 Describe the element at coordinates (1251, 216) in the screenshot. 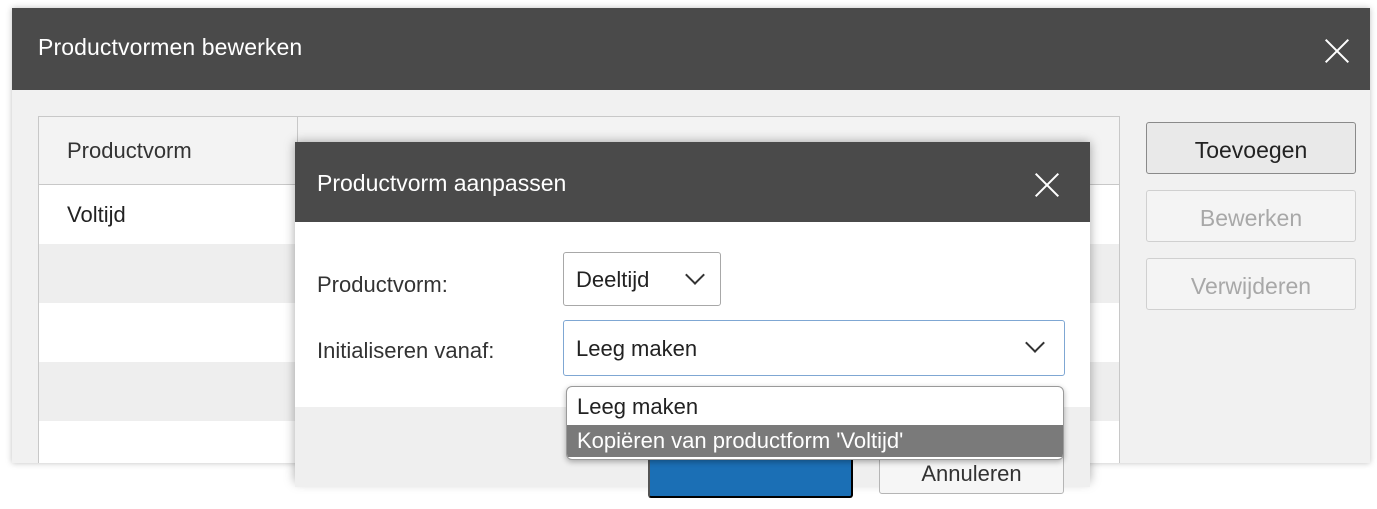

I see `edit-button: Bewerken` at that location.